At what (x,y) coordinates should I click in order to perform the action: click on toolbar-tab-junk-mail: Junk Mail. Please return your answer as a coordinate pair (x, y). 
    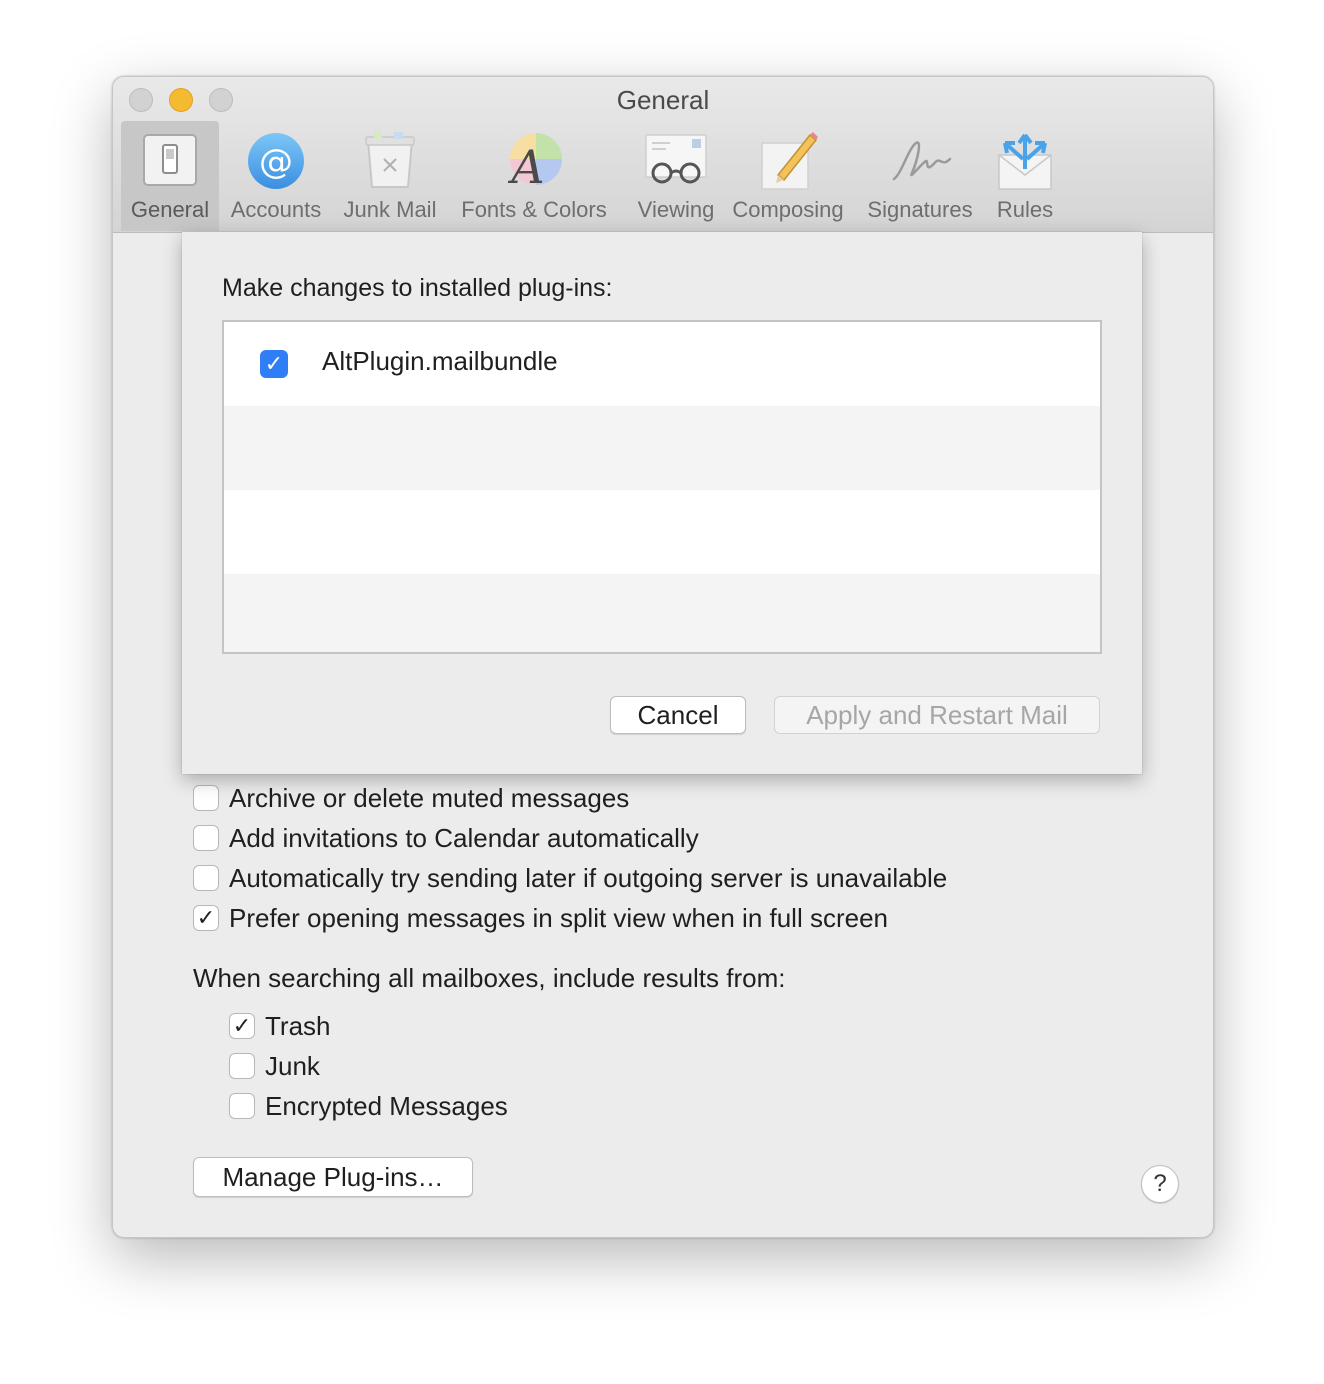
    Looking at the image, I should click on (390, 176).